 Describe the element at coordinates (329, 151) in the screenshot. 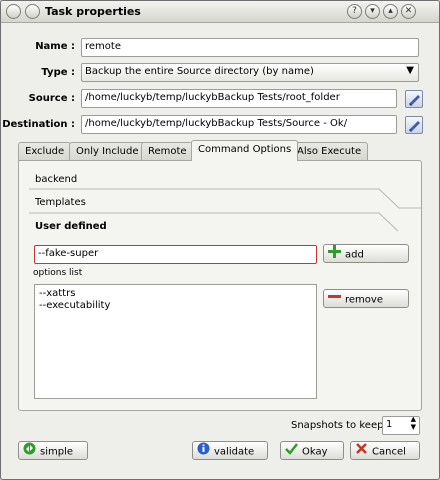

I see `tab-also-execute: Also Execute` at that location.